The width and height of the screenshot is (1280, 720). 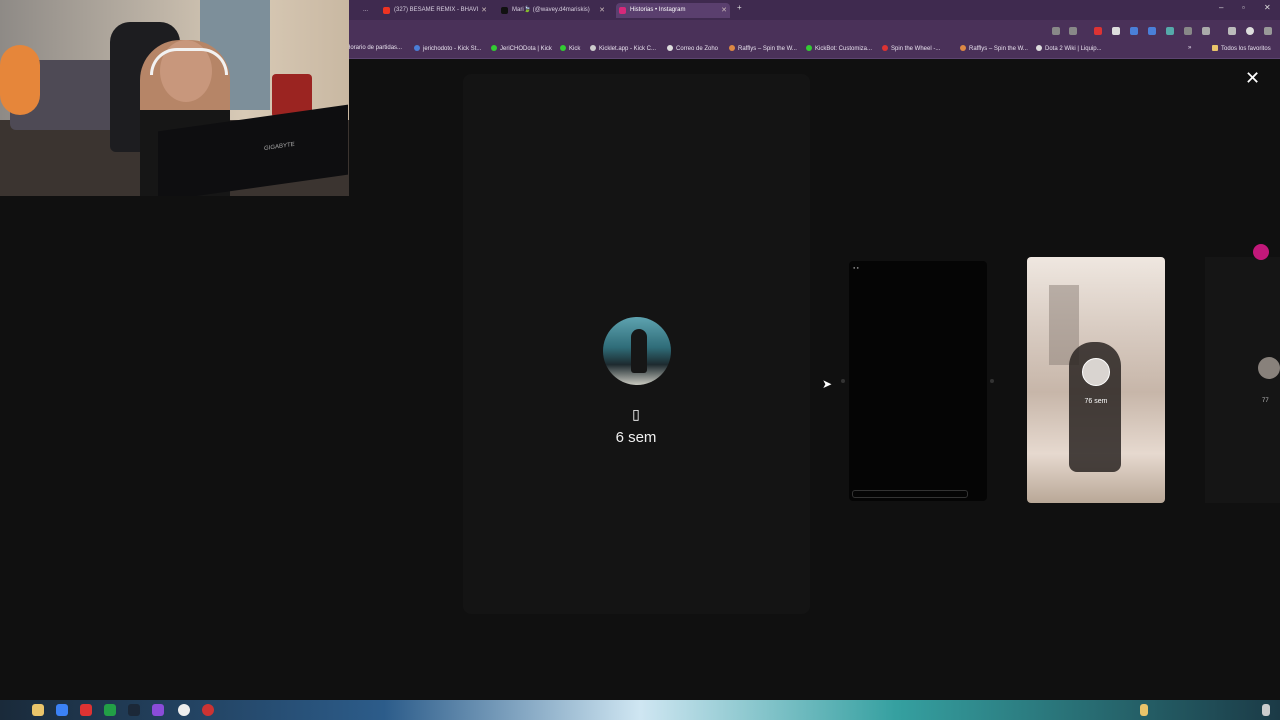 What do you see at coordinates (38, 710) in the screenshot?
I see `file-explorer-icon` at bounding box center [38, 710].